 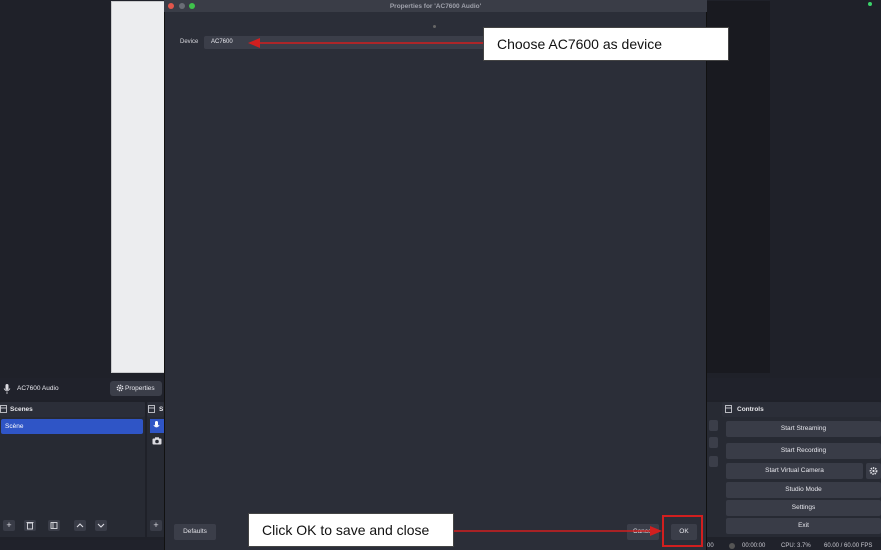 What do you see at coordinates (161, 409) in the screenshot?
I see `sources-title: S` at bounding box center [161, 409].